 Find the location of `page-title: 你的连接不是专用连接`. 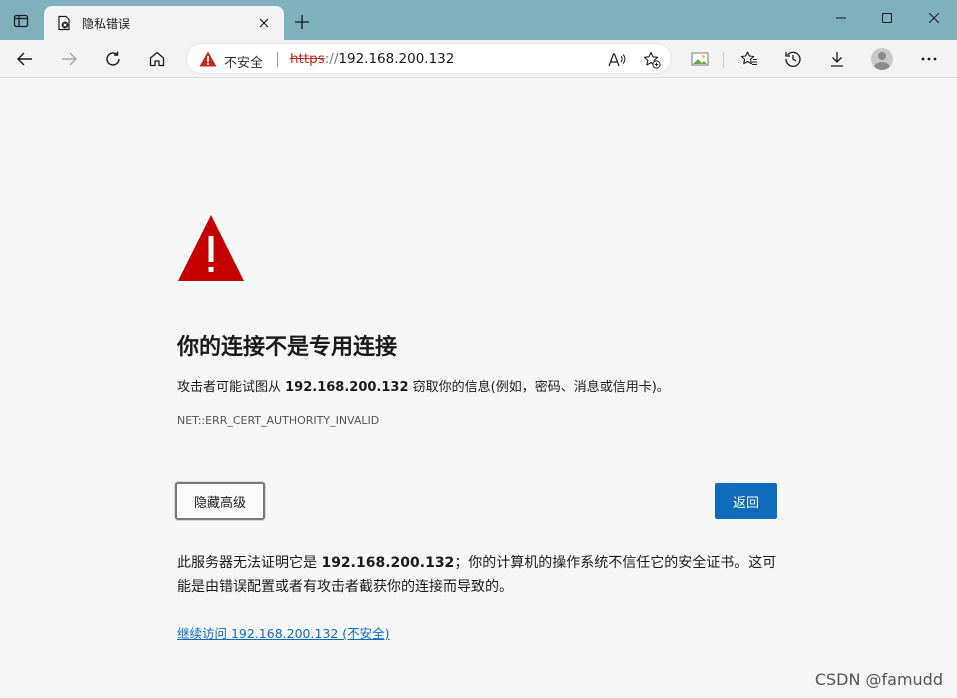

page-title: 你的连接不是专用连接 is located at coordinates (287, 347).